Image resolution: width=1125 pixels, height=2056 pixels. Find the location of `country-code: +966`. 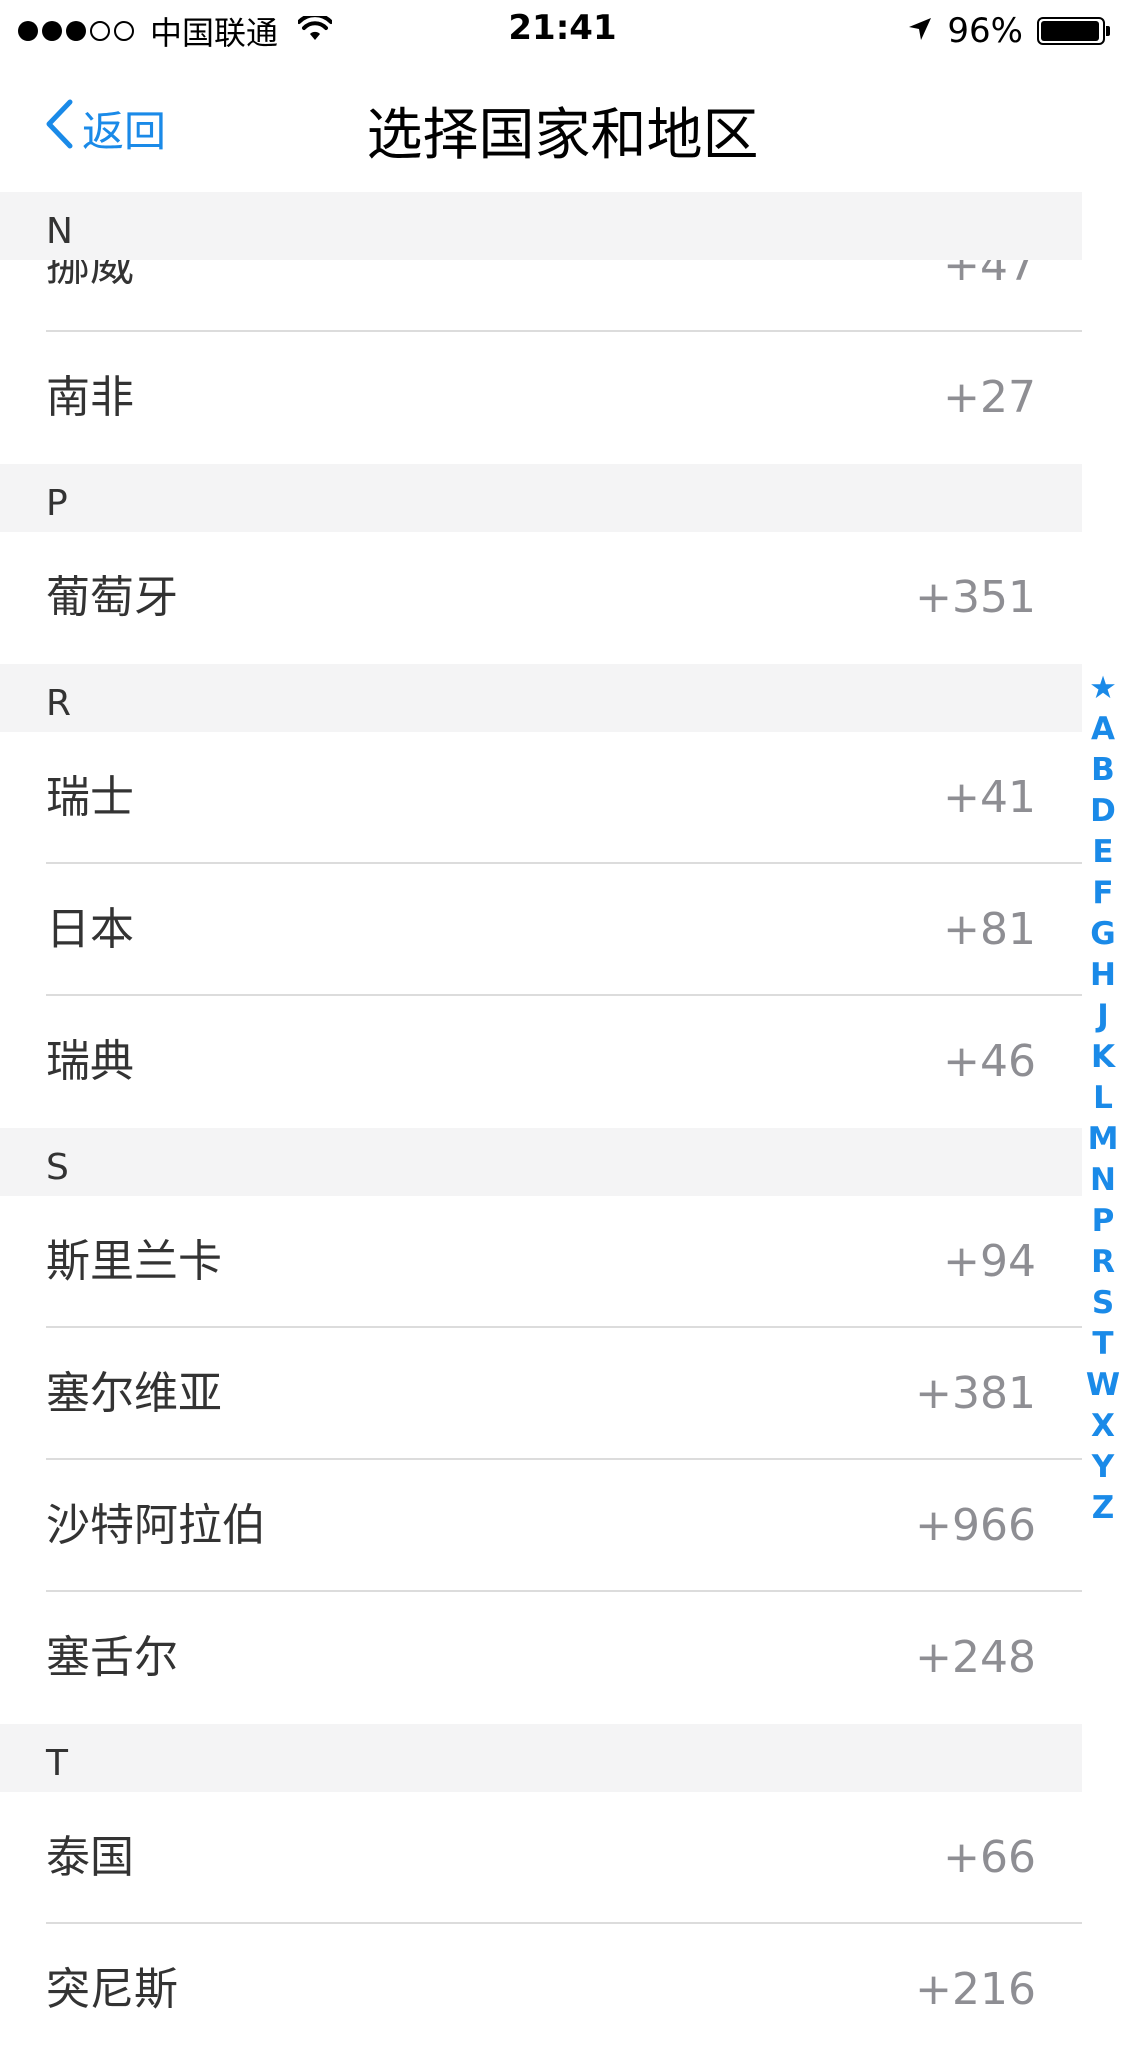

country-code: +966 is located at coordinates (975, 1525).